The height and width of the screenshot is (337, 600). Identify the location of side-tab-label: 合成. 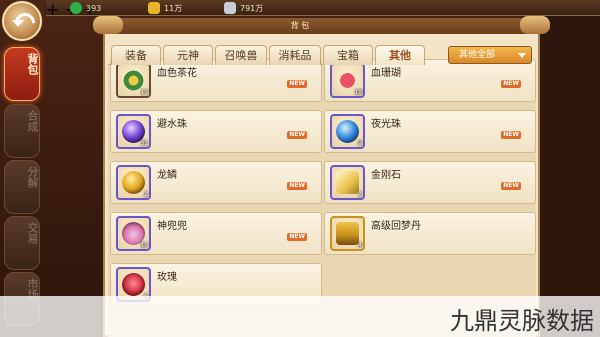
(32, 121).